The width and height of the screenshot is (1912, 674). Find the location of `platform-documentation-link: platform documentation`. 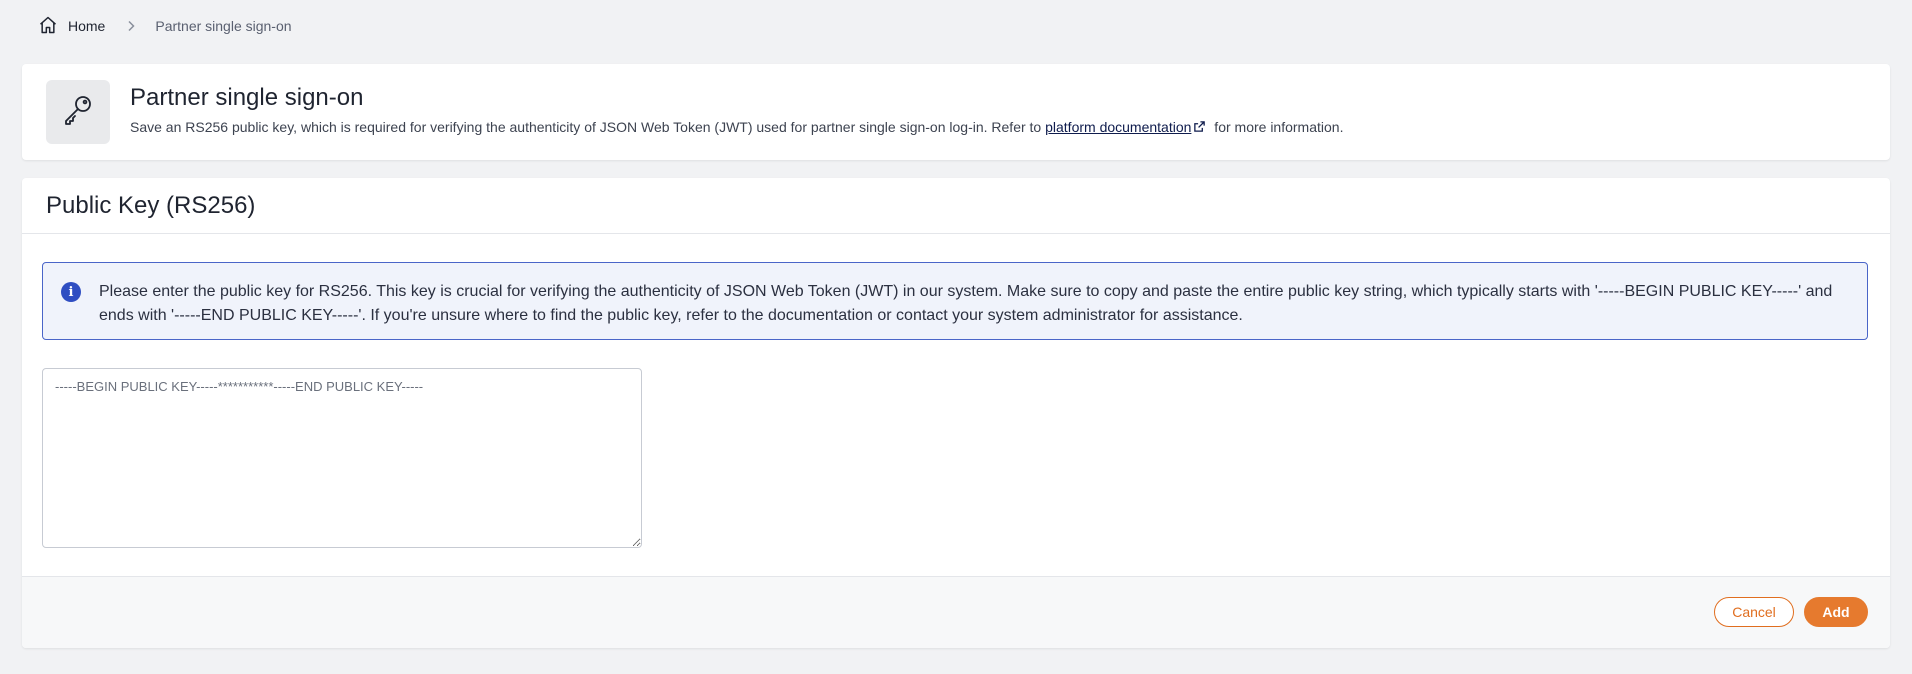

platform-documentation-link: platform documentation is located at coordinates (1127, 127).